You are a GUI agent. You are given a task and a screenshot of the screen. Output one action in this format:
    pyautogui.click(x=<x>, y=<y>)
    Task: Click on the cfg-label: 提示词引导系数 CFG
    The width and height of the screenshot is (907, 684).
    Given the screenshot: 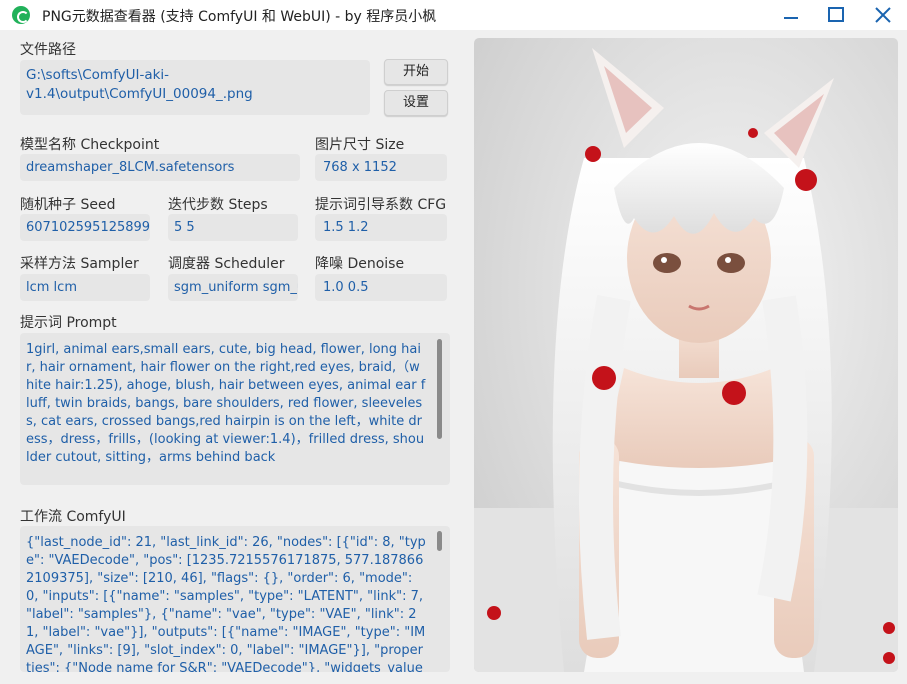 What is the action you would take?
    pyautogui.click(x=381, y=205)
    